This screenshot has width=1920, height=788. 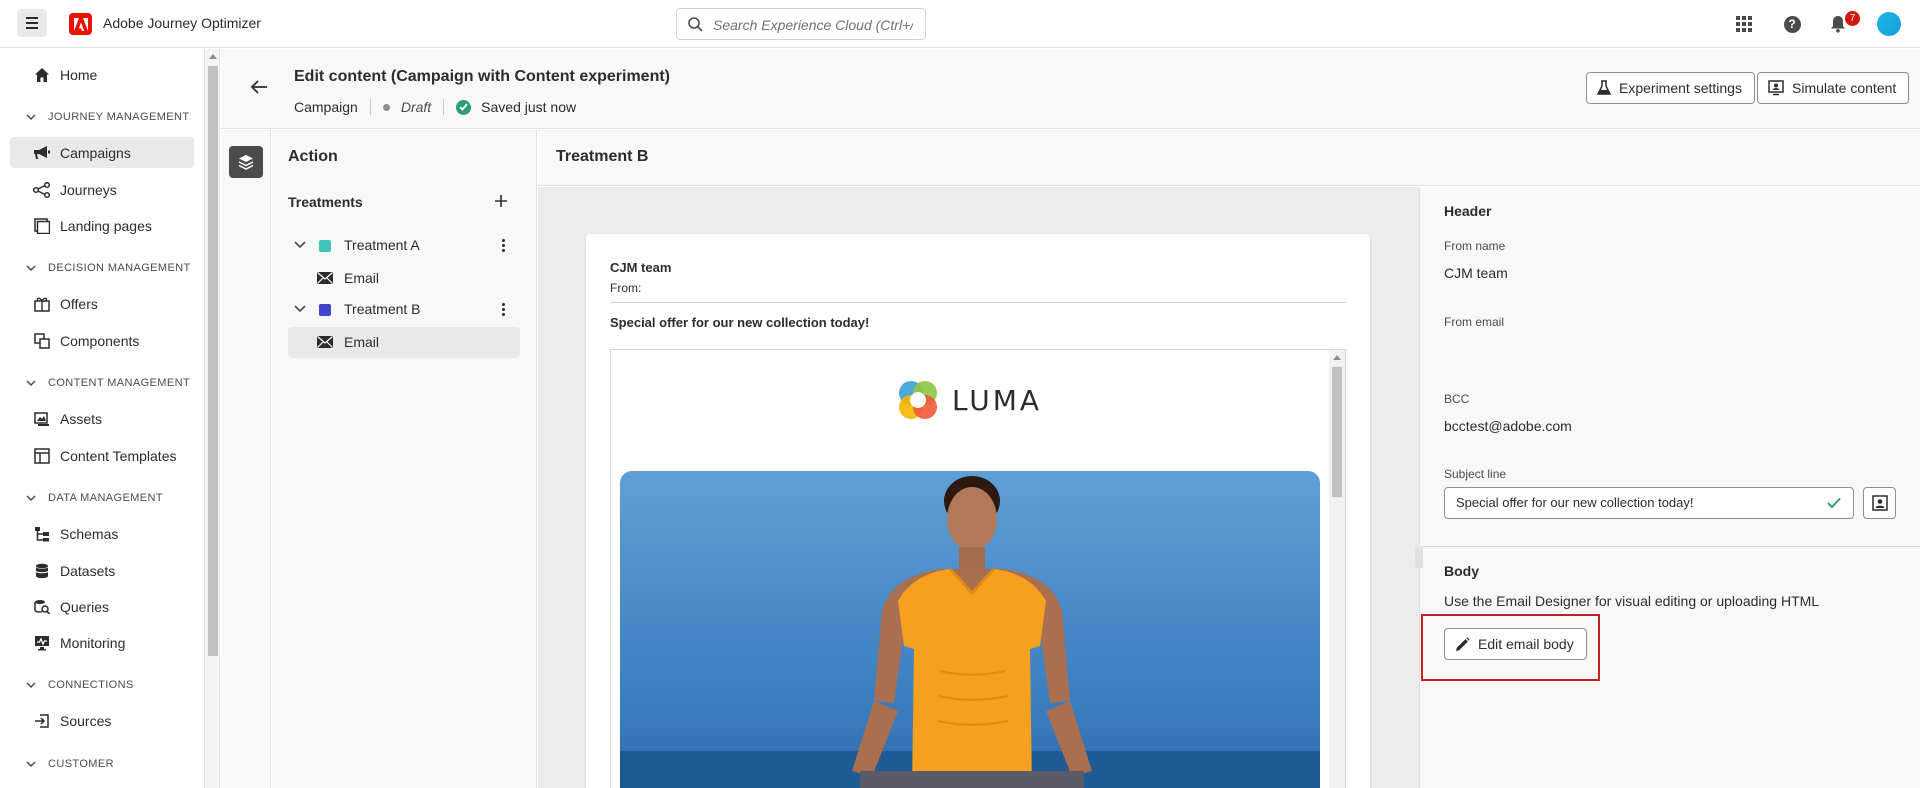 What do you see at coordinates (102, 152) in the screenshot?
I see `nav-campaigns: Campaigns` at bounding box center [102, 152].